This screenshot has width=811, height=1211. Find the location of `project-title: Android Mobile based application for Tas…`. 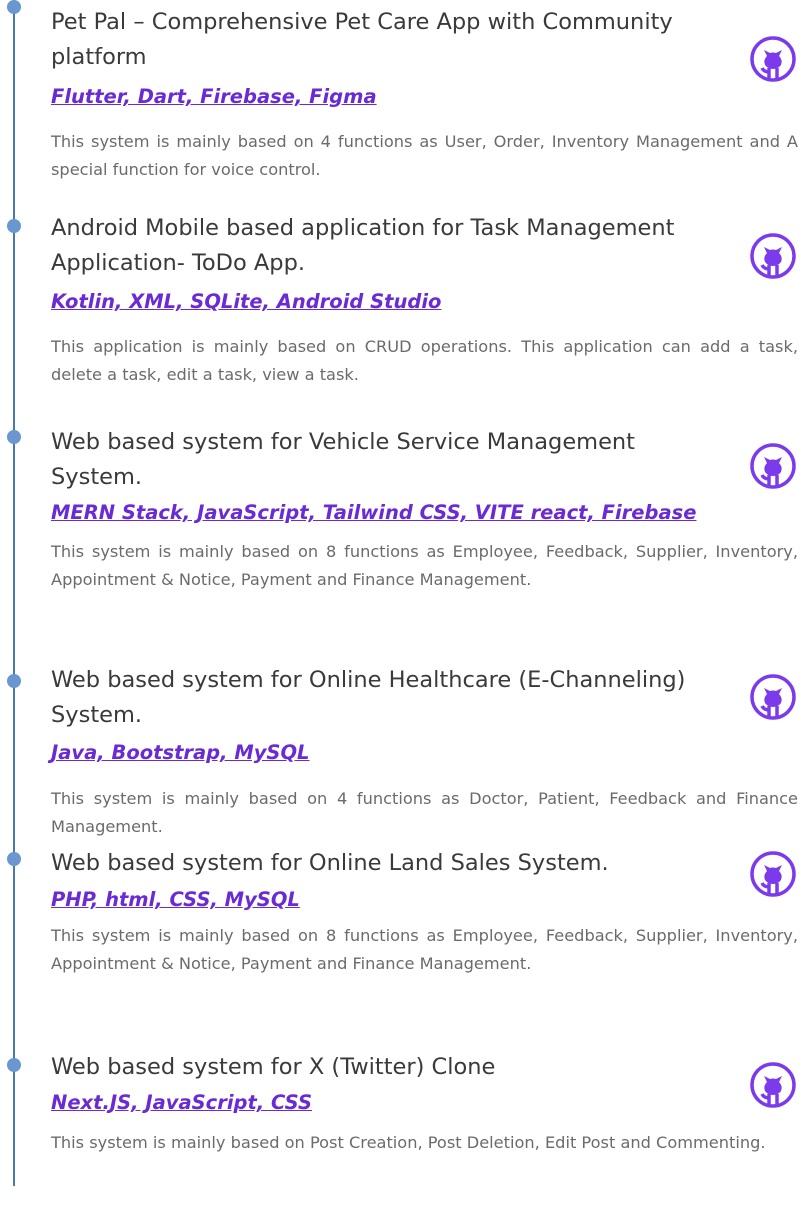

project-title: Android Mobile based application for Tas… is located at coordinates (363, 245).